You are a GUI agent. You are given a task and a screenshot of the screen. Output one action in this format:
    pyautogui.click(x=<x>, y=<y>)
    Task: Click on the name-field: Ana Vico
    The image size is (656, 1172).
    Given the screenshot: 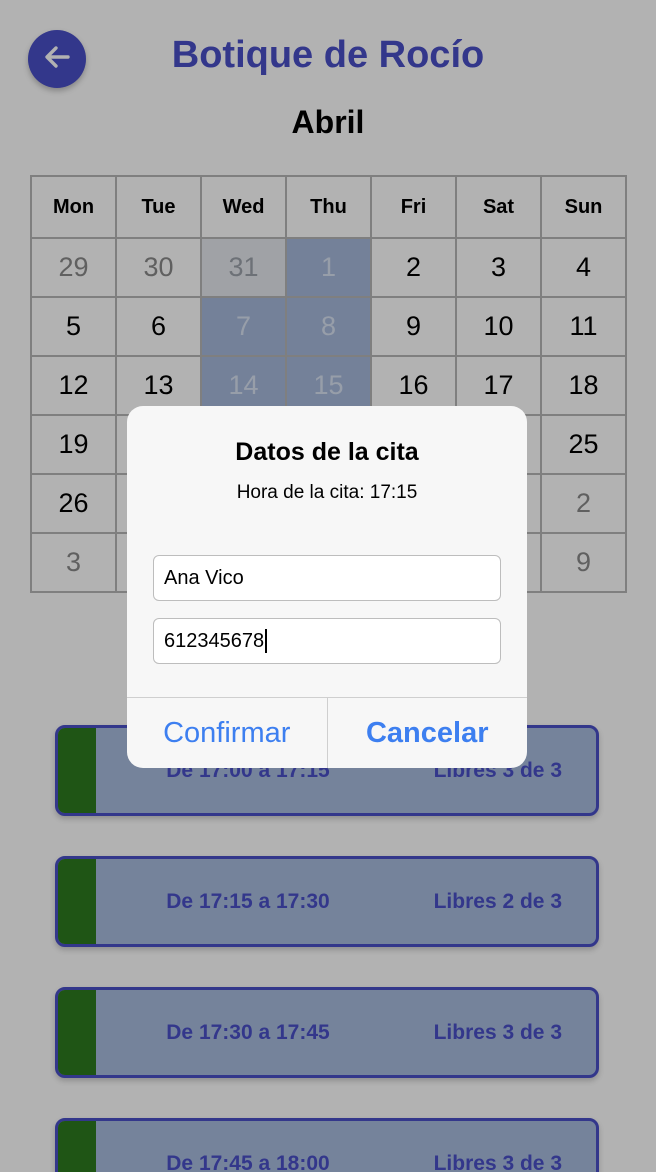 What is the action you would take?
    pyautogui.click(x=327, y=578)
    